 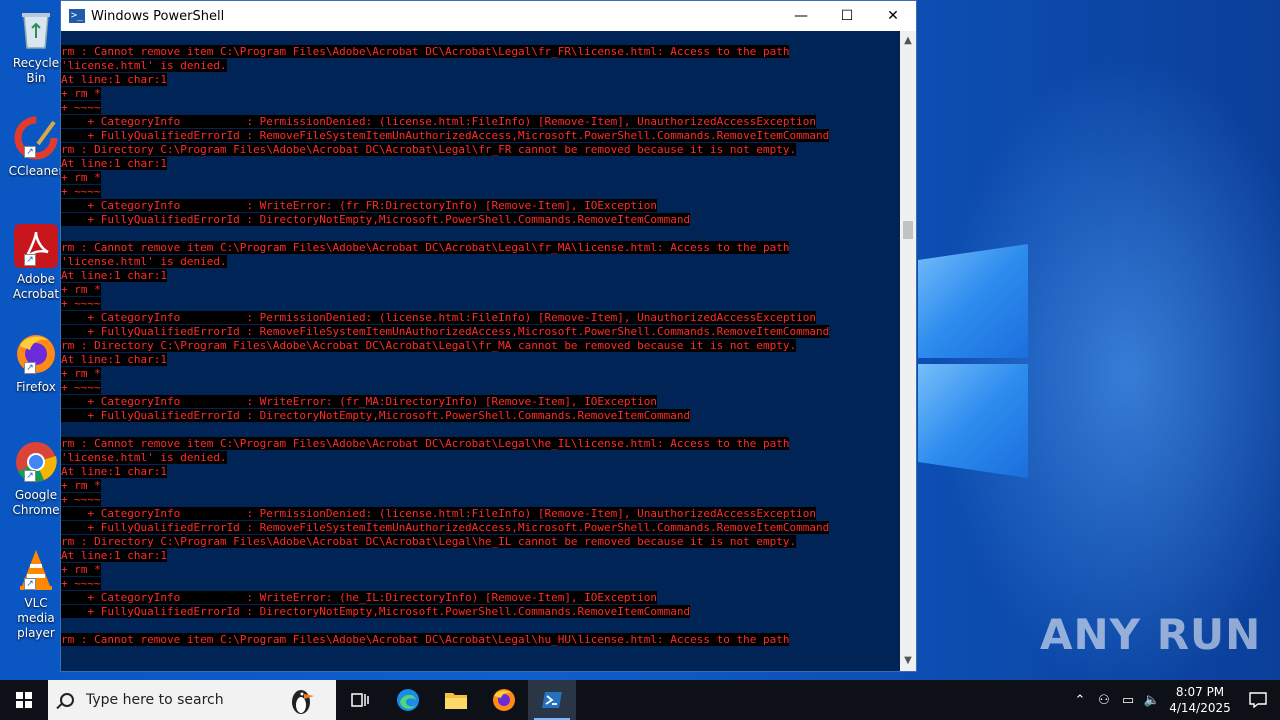 I want to click on recycle-bin-icon, so click(x=36, y=30).